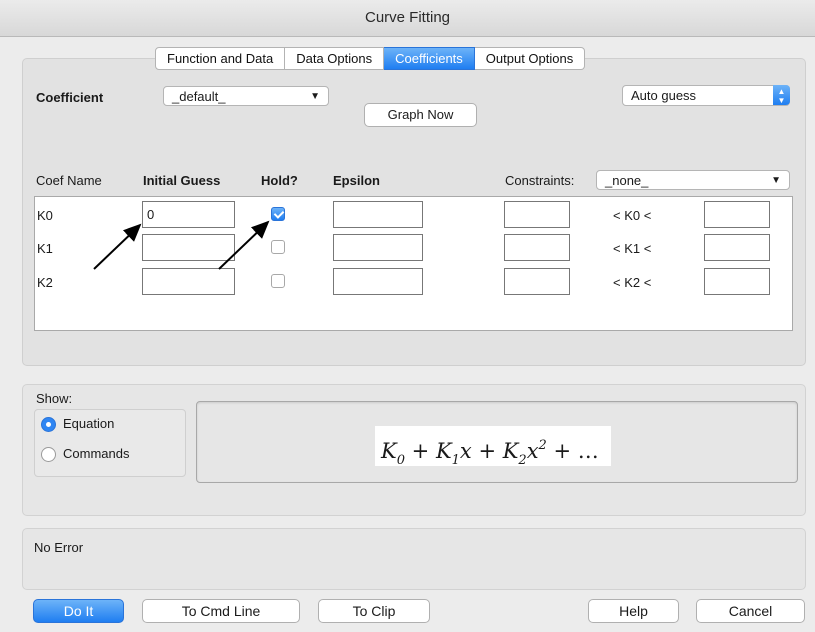  I want to click on commands-radio, so click(48, 454).